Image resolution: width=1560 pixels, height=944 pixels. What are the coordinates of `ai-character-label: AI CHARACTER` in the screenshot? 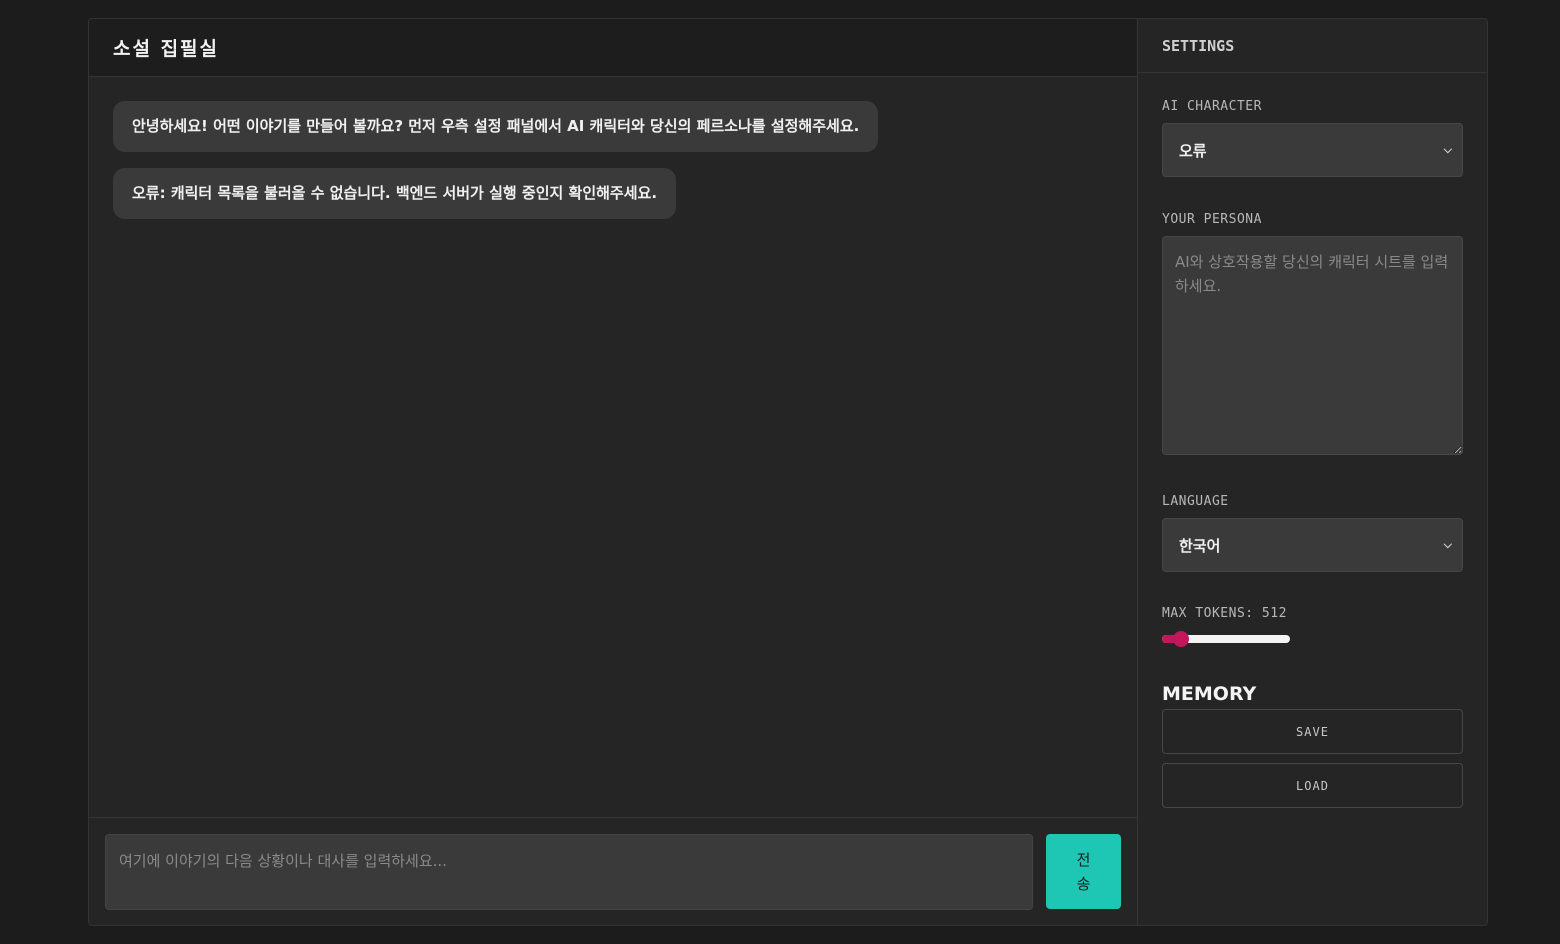 It's located at (1212, 106).